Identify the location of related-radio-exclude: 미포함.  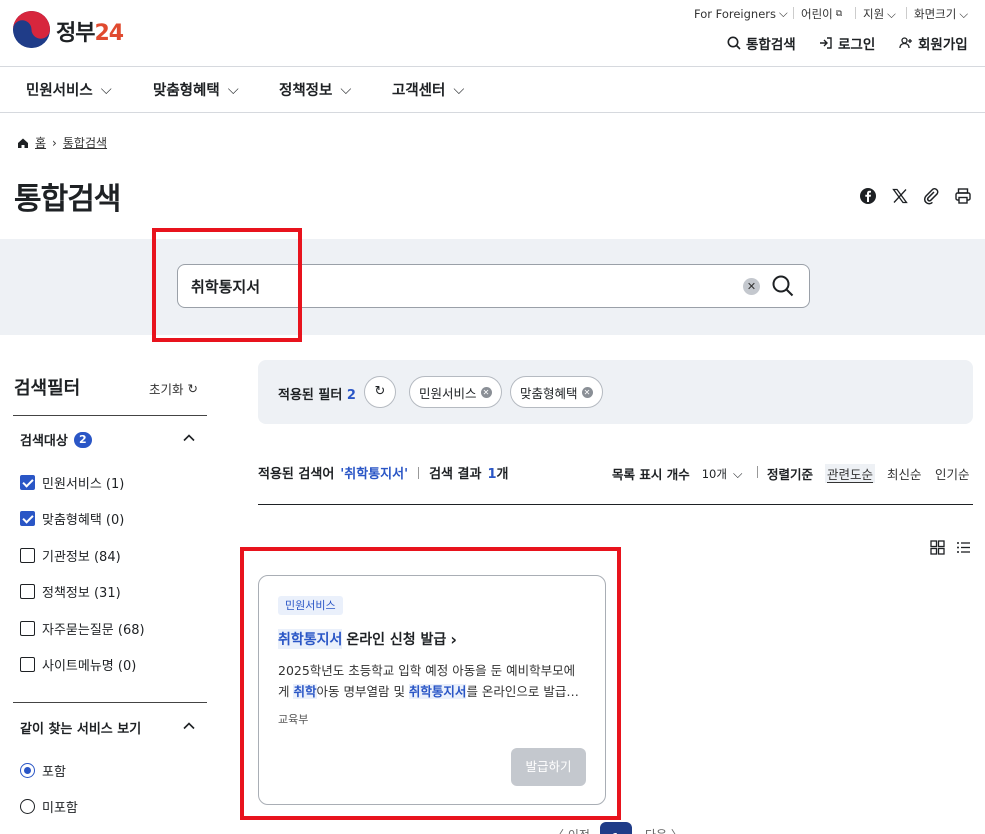
(49, 806).